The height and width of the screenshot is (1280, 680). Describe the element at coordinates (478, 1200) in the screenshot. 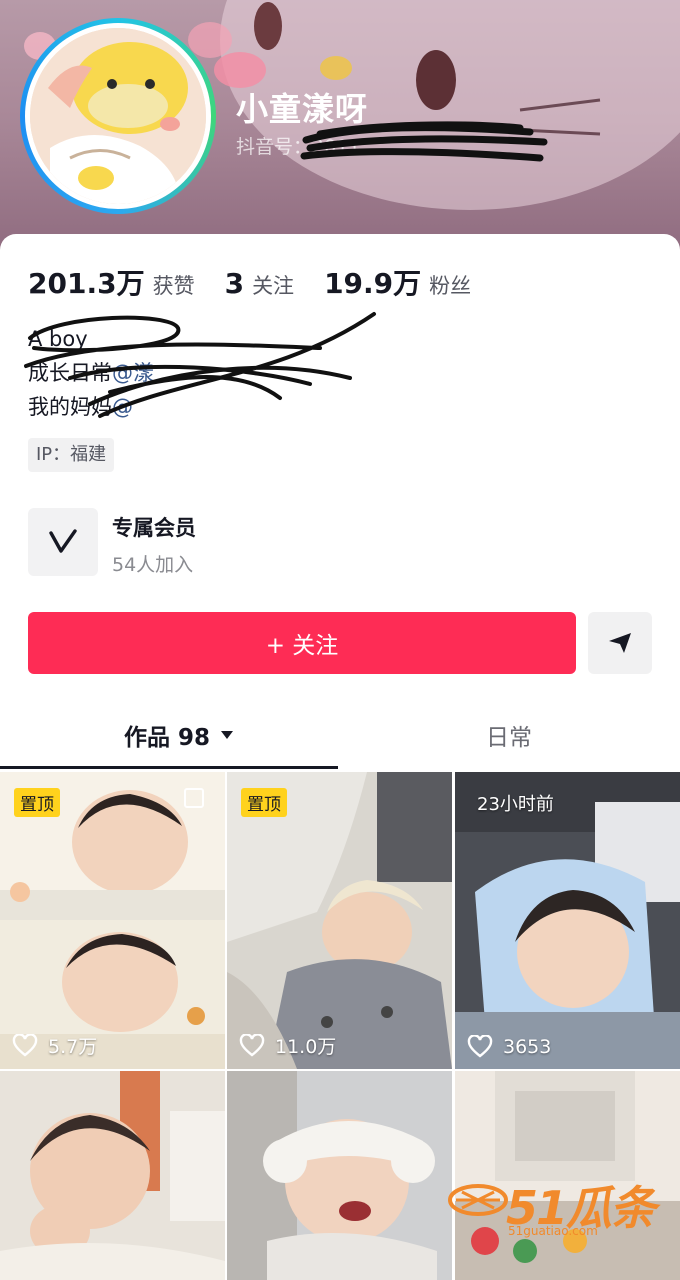

I see `watermark-emblem-icon` at that location.